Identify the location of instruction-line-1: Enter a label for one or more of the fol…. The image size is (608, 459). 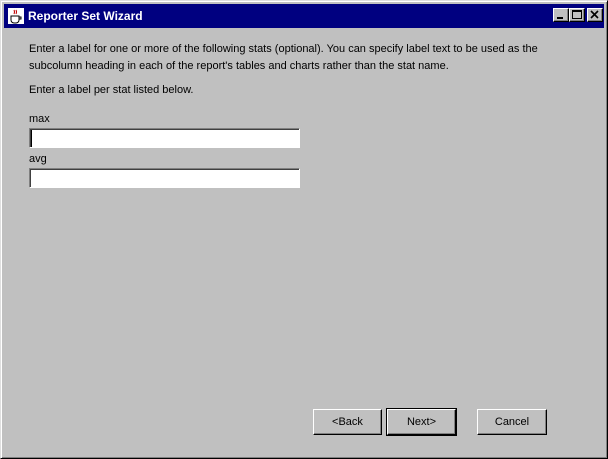
(283, 49).